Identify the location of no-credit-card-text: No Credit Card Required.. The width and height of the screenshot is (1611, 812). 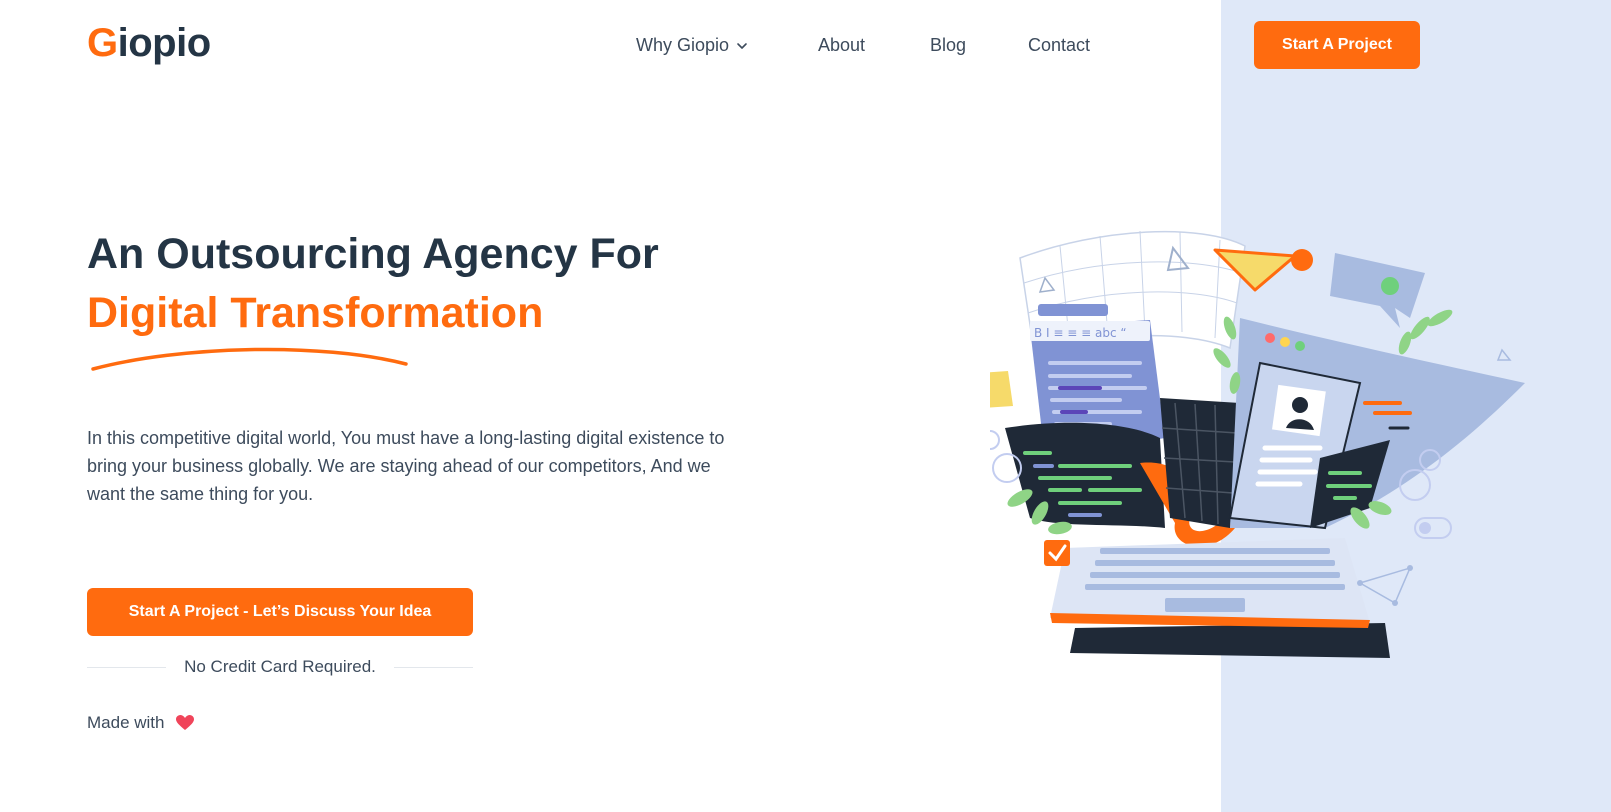
(280, 666).